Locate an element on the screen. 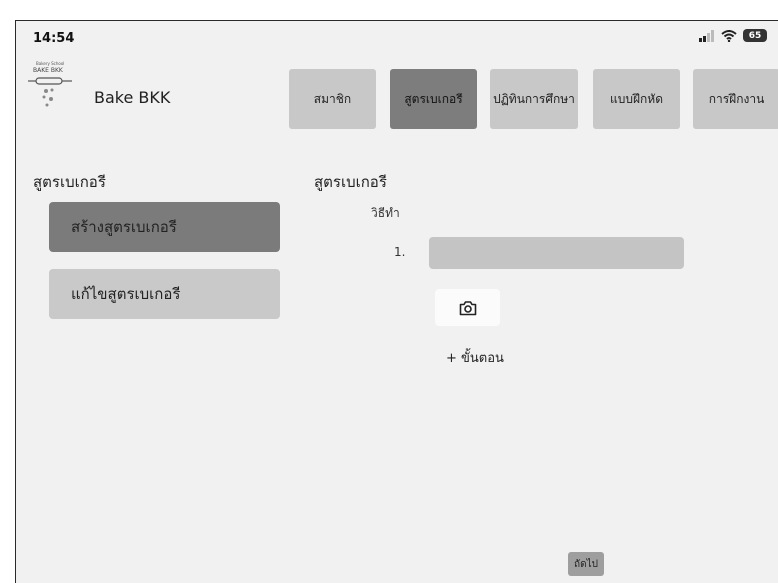 The height and width of the screenshot is (583, 778). sidebar-title: สูตรเบเกอรี is located at coordinates (69, 182).